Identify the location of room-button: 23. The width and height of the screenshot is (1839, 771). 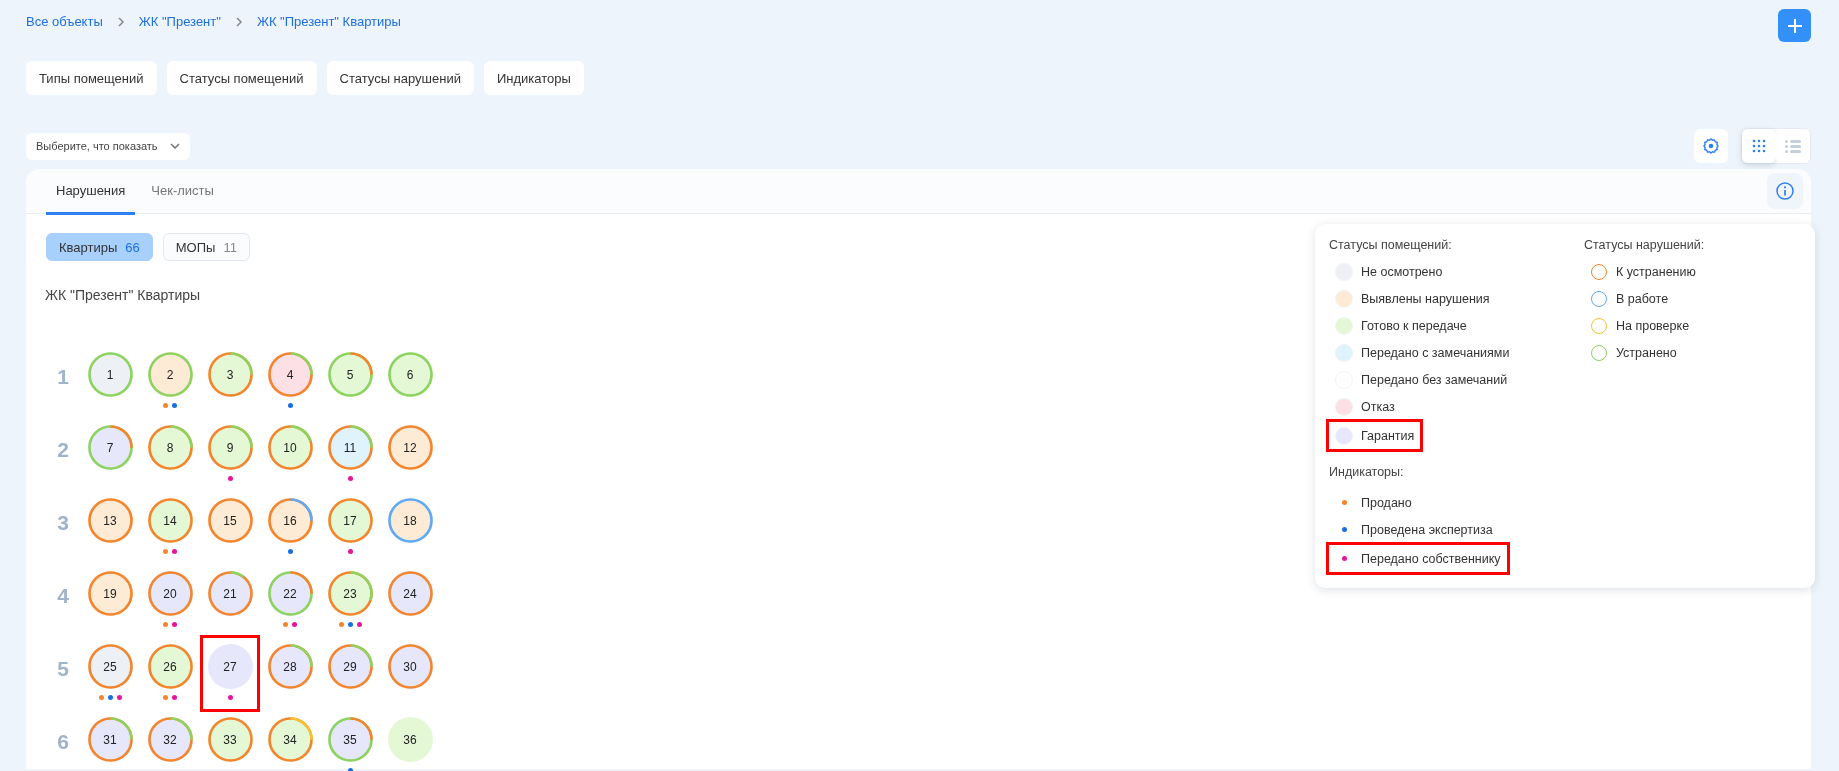
(350, 593).